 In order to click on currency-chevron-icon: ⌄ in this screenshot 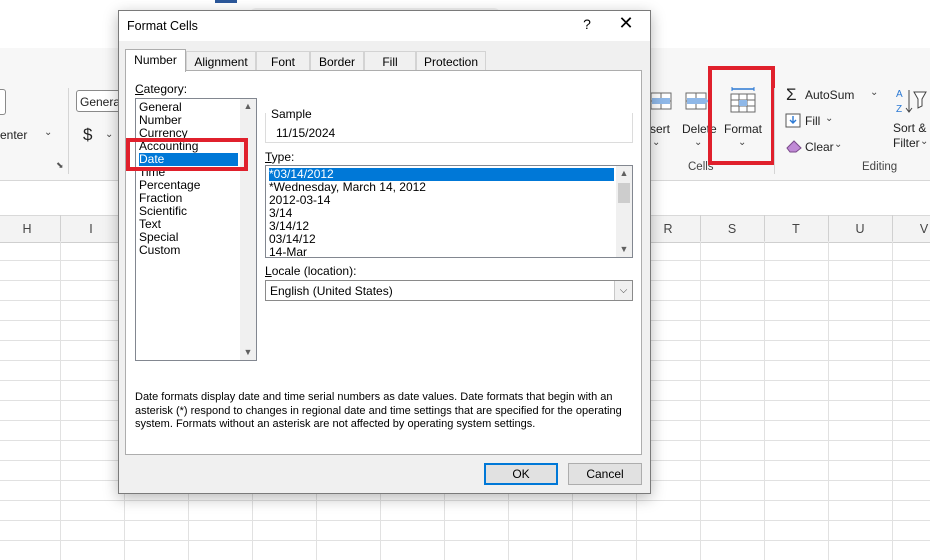, I will do `click(109, 134)`.